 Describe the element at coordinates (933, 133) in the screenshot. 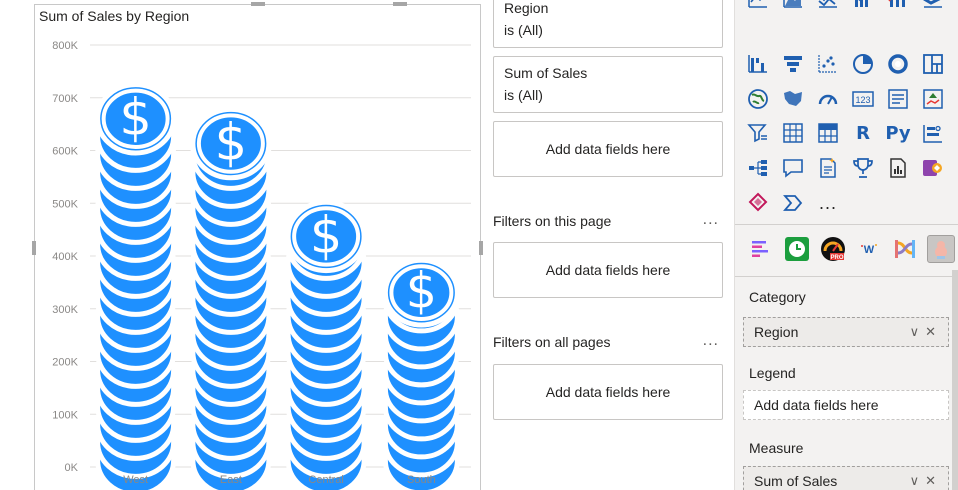

I see `key-influencers-icon` at that location.